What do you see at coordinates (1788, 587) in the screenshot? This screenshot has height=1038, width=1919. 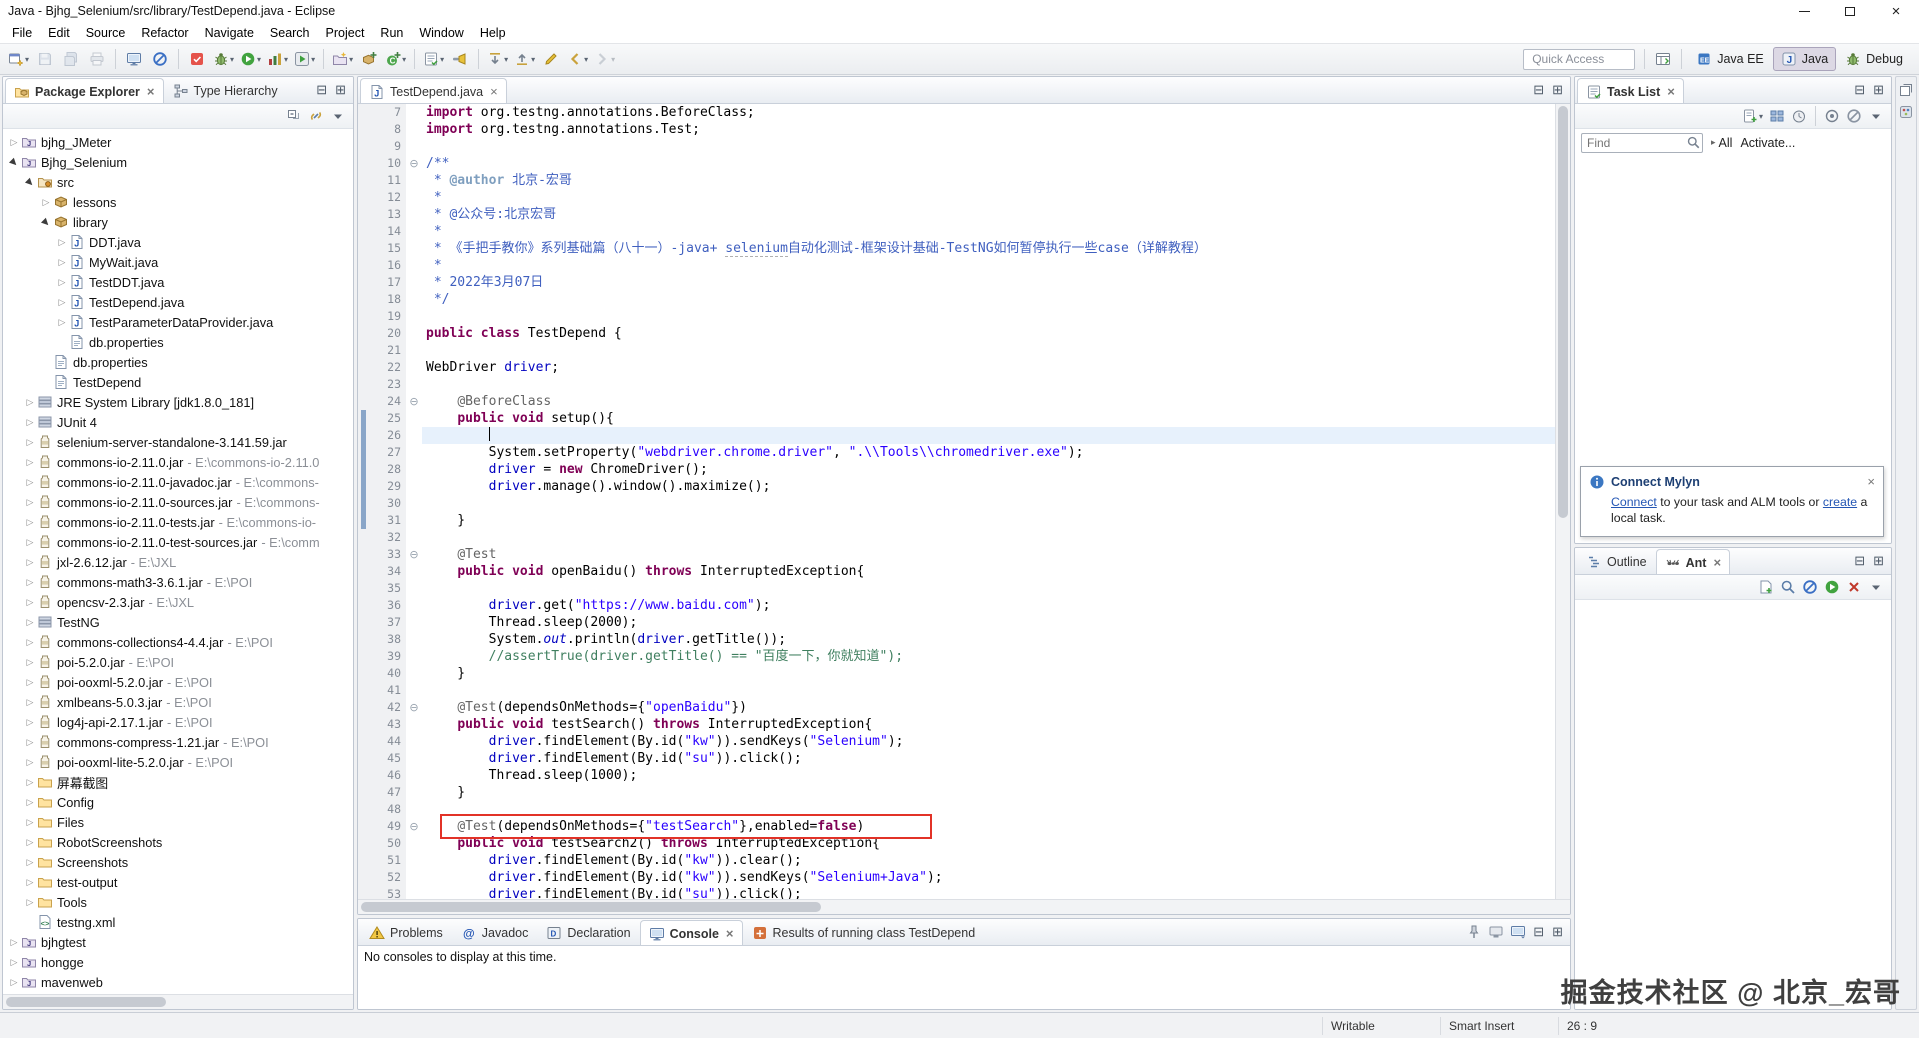 I see `search-buildfiles-button` at bounding box center [1788, 587].